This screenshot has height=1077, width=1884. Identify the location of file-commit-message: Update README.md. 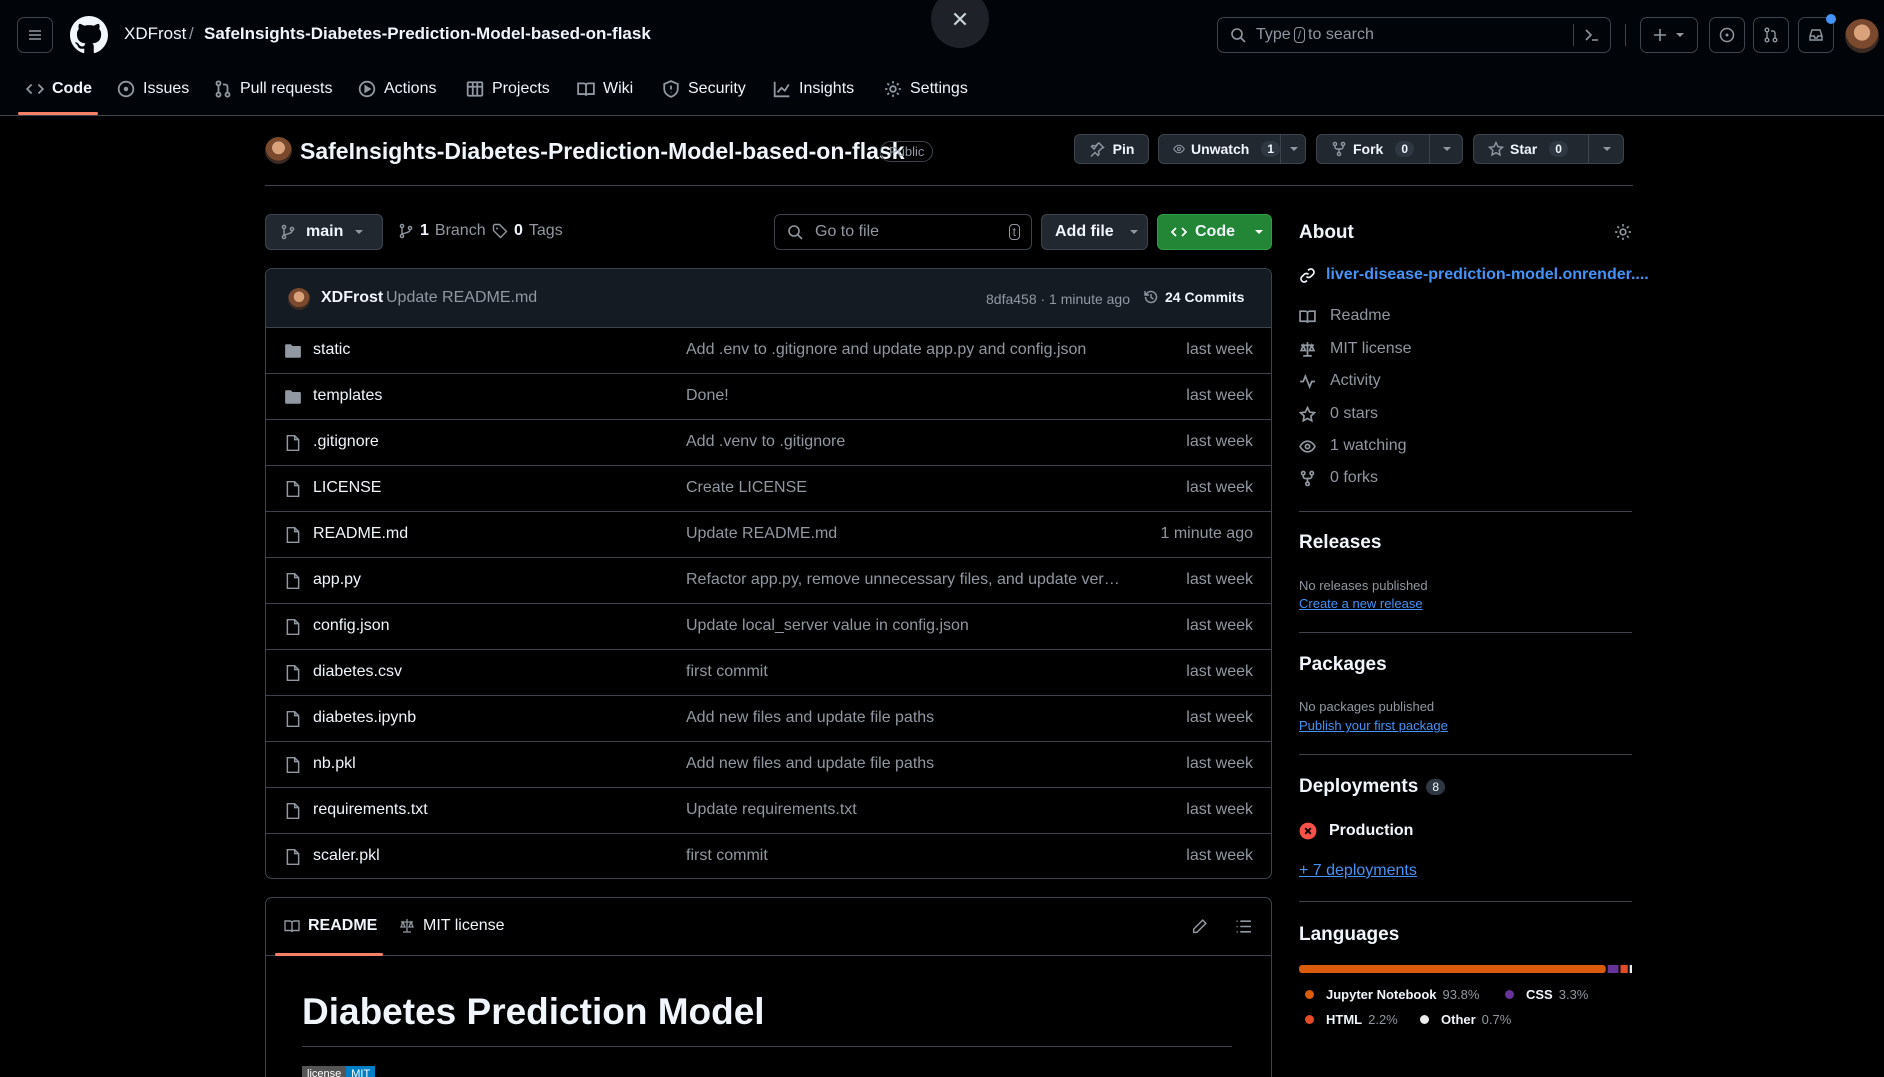
(761, 534).